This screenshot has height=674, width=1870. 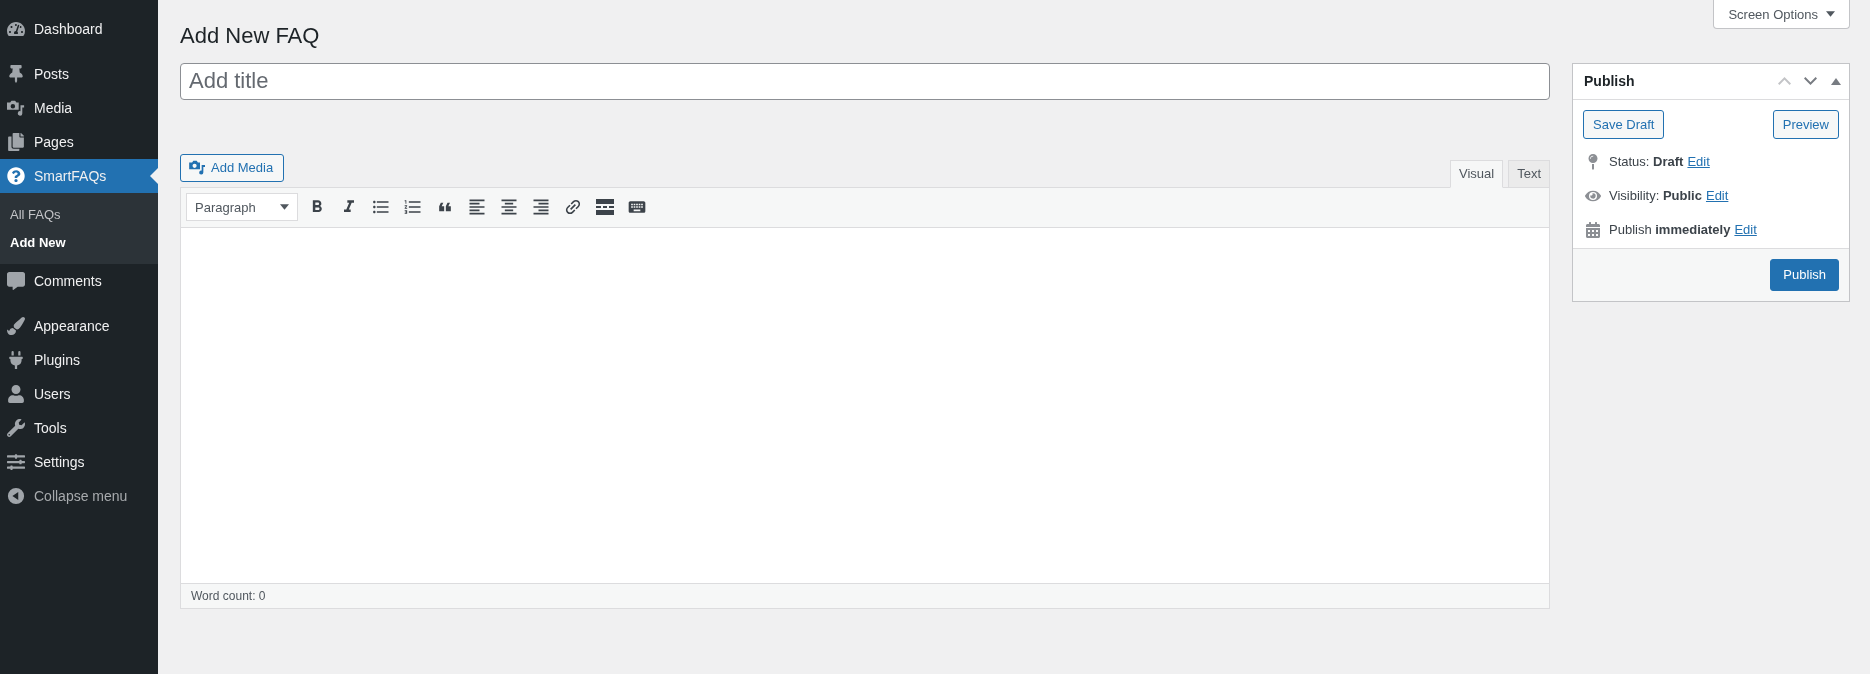 I want to click on triangle-up-icon, so click(x=1836, y=81).